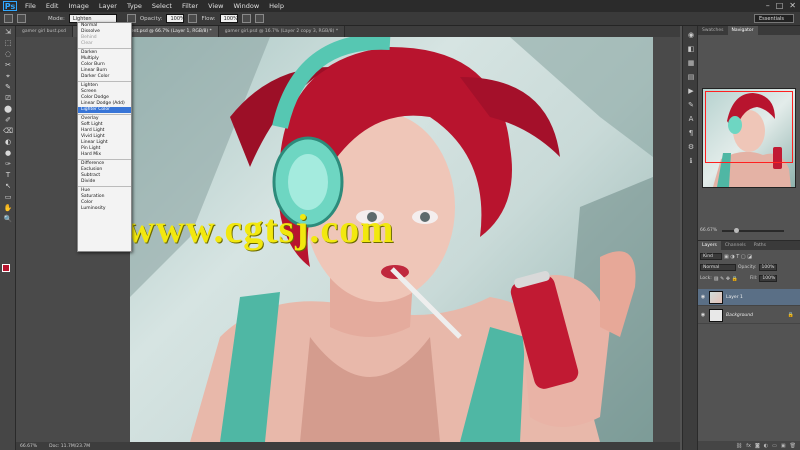 The width and height of the screenshot is (800, 450). I want to click on brush-panel-icon, so click(21, 18).